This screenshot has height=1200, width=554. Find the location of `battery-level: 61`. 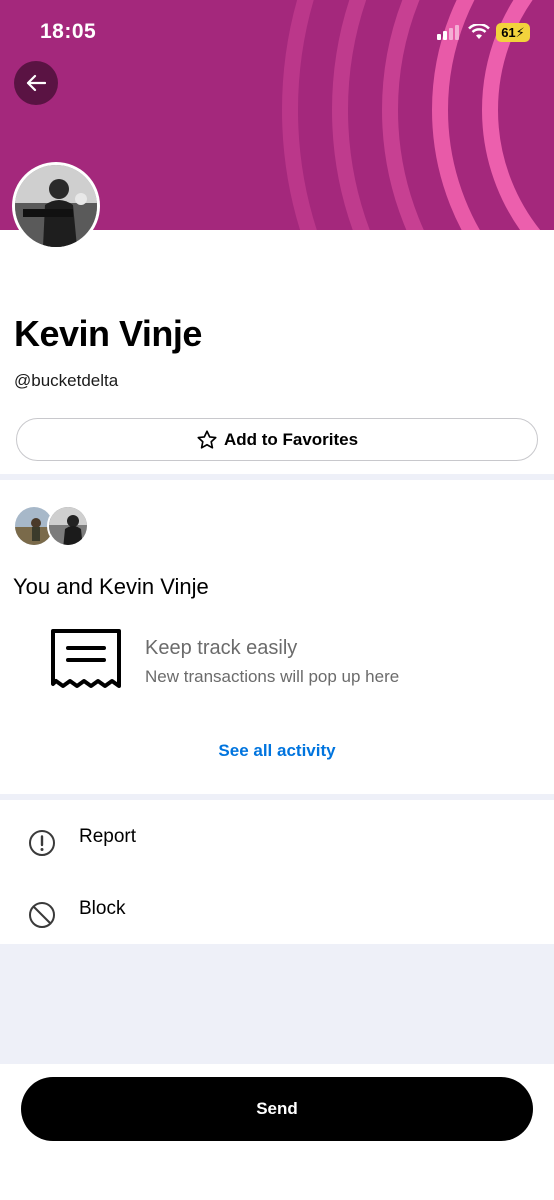

battery-level: 61 is located at coordinates (508, 32).